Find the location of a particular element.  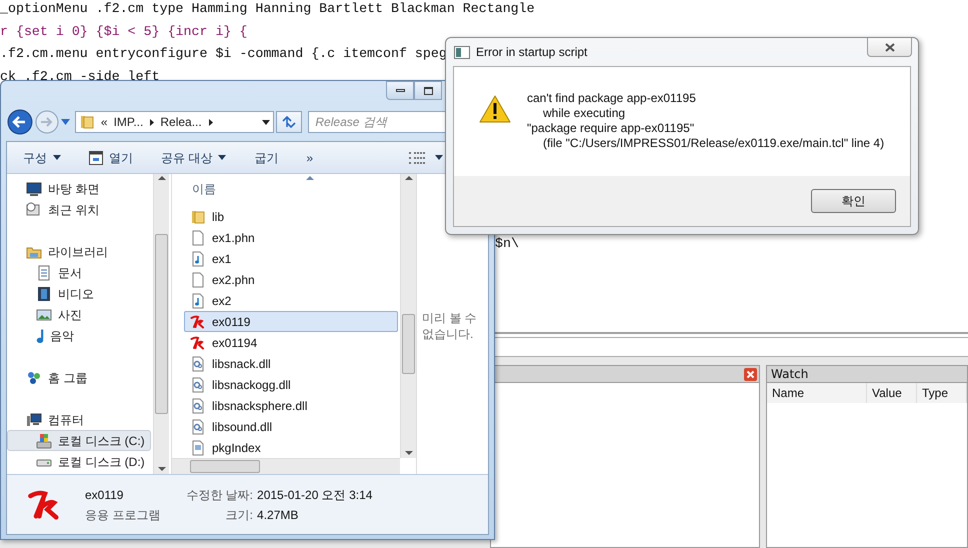

film-icon is located at coordinates (44, 294).